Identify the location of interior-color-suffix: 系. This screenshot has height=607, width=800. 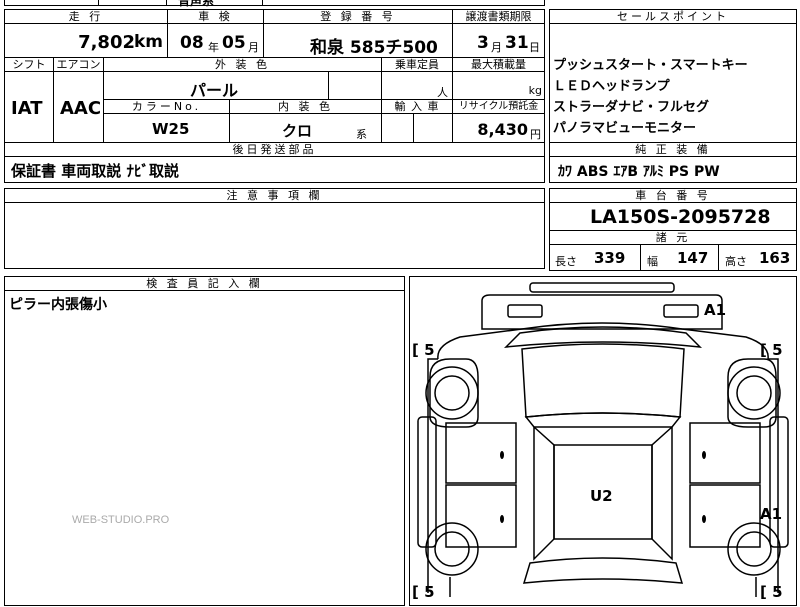
(361, 134).